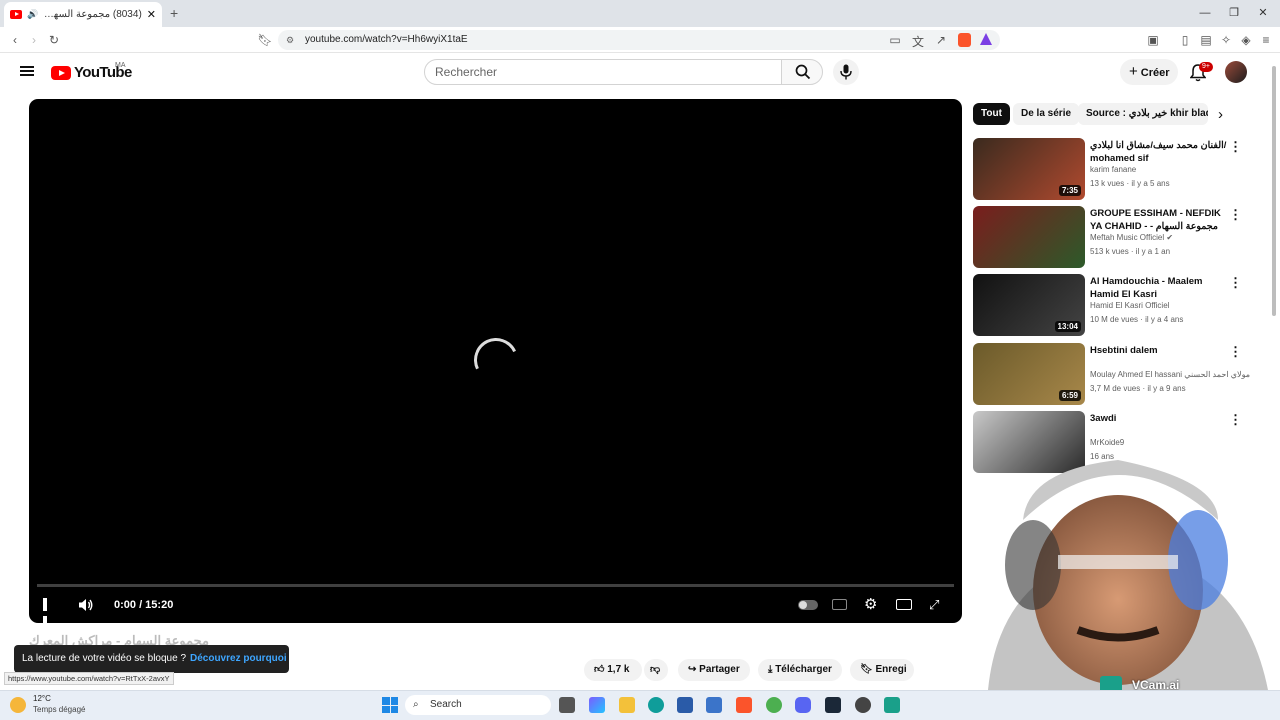 Image resolution: width=1280 pixels, height=720 pixels. Describe the element at coordinates (567, 705) in the screenshot. I see `task-view-icon` at that location.